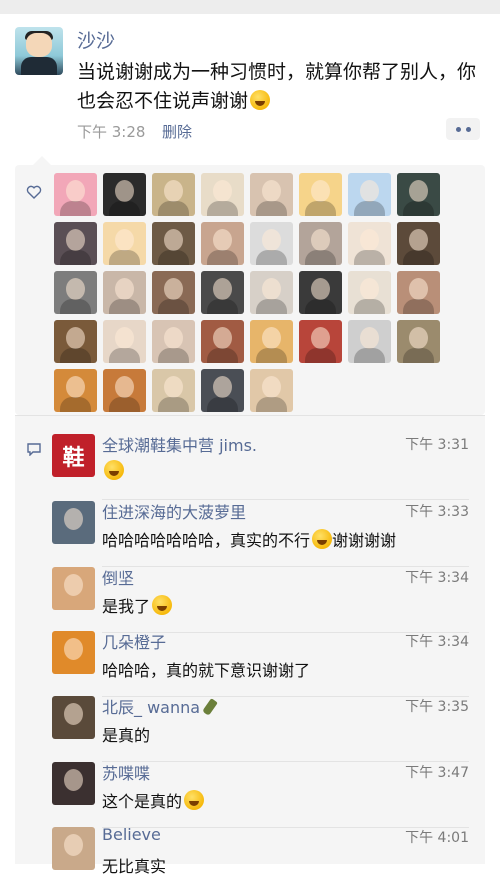 The height and width of the screenshot is (893, 500). I want to click on commenter-name: 全球潮鞋集中营 jims., so click(179, 444).